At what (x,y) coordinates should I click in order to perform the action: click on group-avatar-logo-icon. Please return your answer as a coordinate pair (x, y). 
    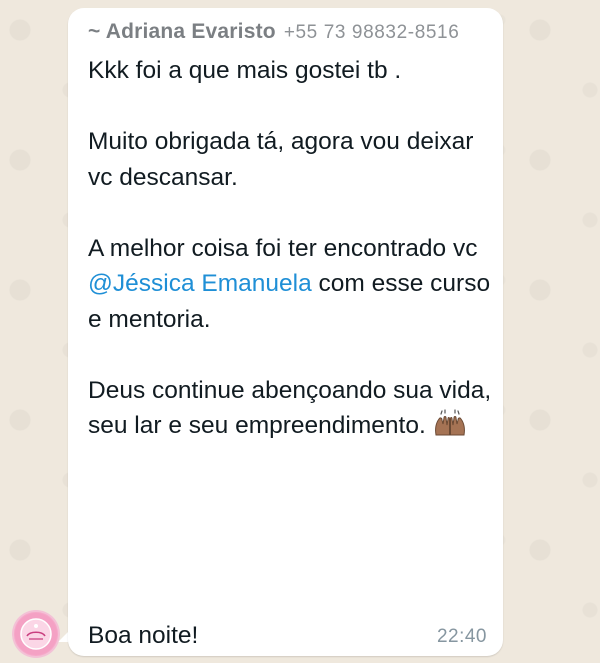
    Looking at the image, I should click on (36, 634).